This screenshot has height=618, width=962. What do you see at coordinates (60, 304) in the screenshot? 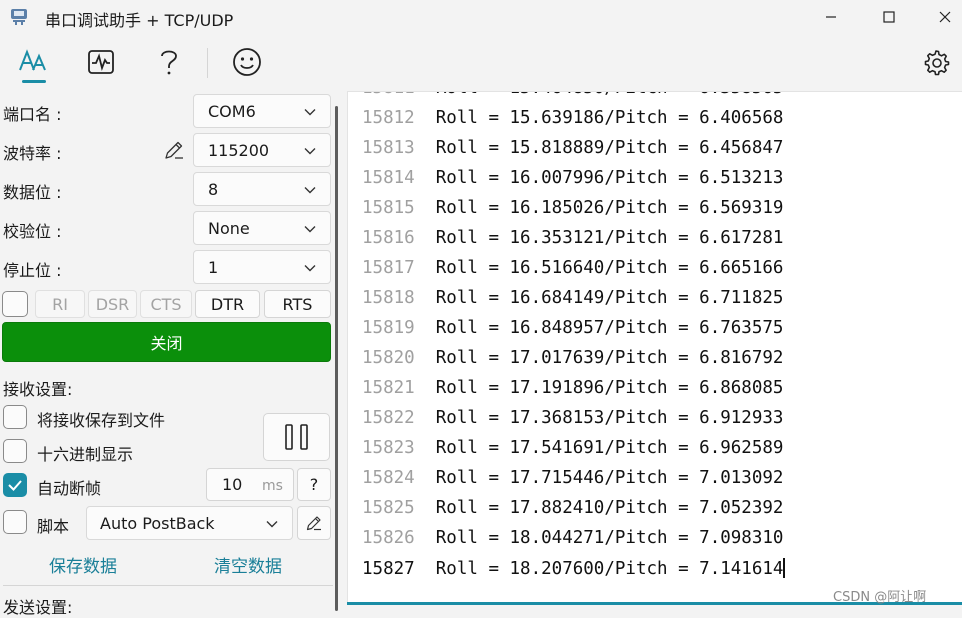
I see `ri-button: RI` at bounding box center [60, 304].